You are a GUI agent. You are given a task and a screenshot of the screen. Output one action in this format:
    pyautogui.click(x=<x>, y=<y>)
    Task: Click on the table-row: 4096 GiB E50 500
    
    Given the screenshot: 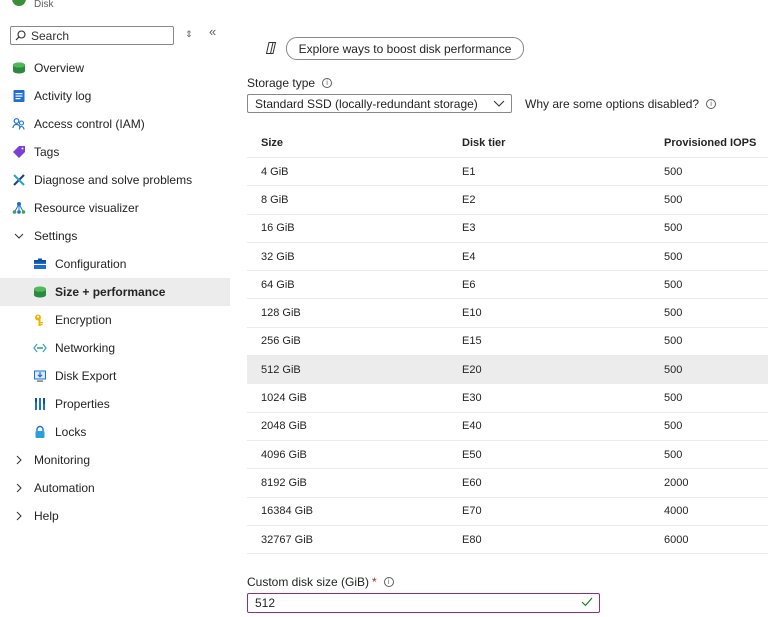 What is the action you would take?
    pyautogui.click(x=507, y=455)
    